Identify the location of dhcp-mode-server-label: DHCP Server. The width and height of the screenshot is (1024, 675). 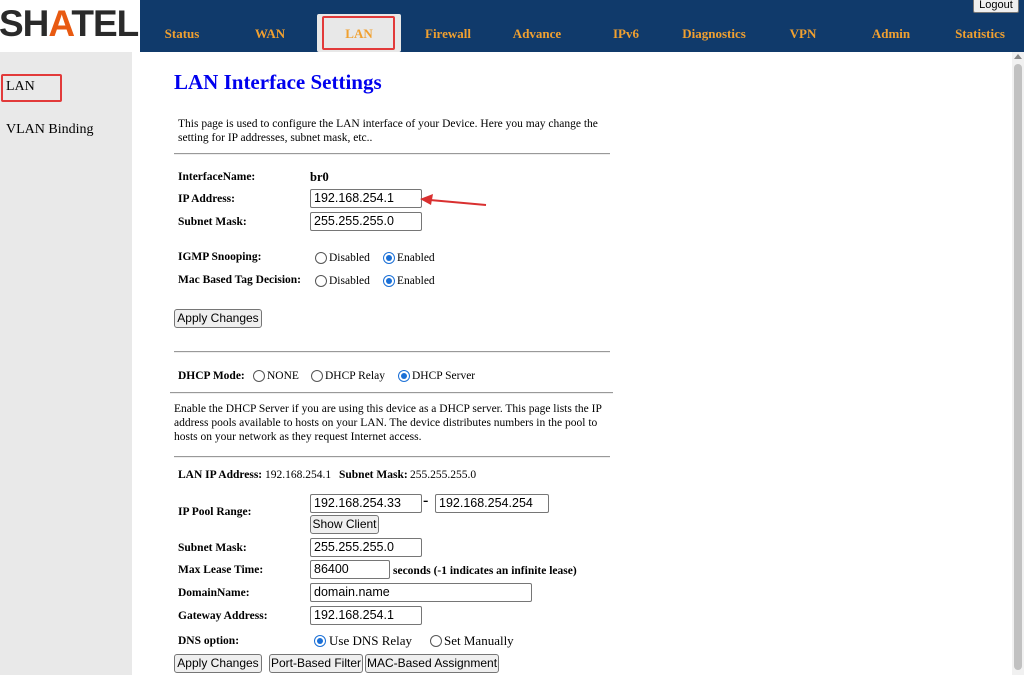
(444, 376).